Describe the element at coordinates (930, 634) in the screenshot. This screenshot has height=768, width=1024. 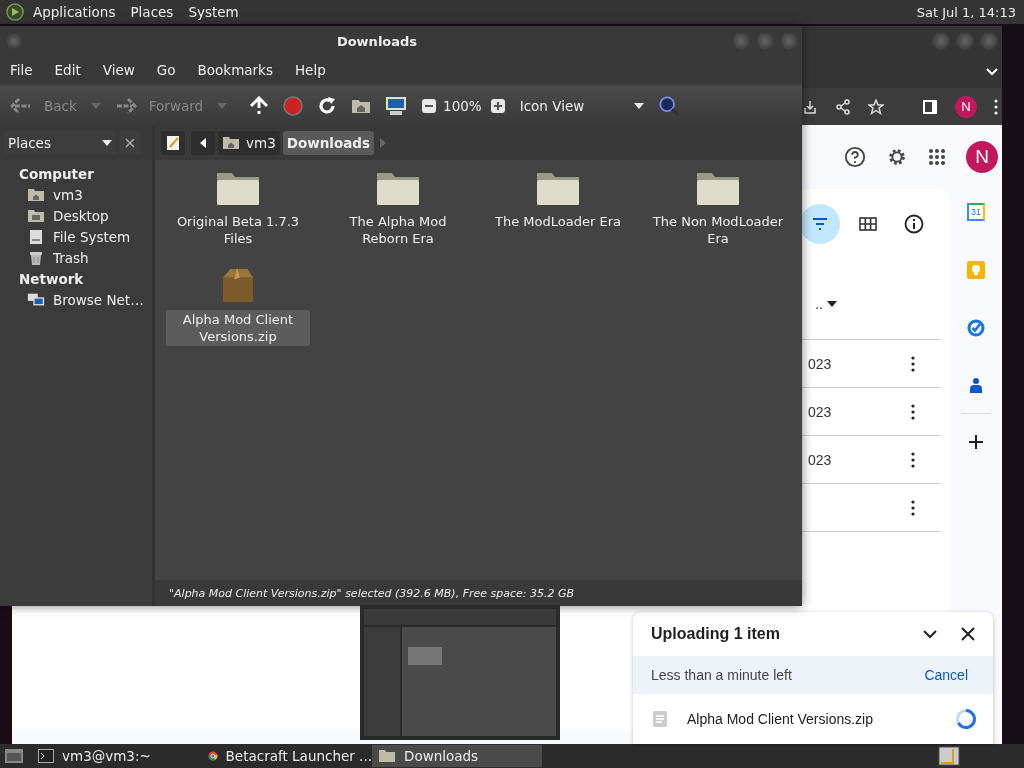
I see `chevron-down-icon` at that location.